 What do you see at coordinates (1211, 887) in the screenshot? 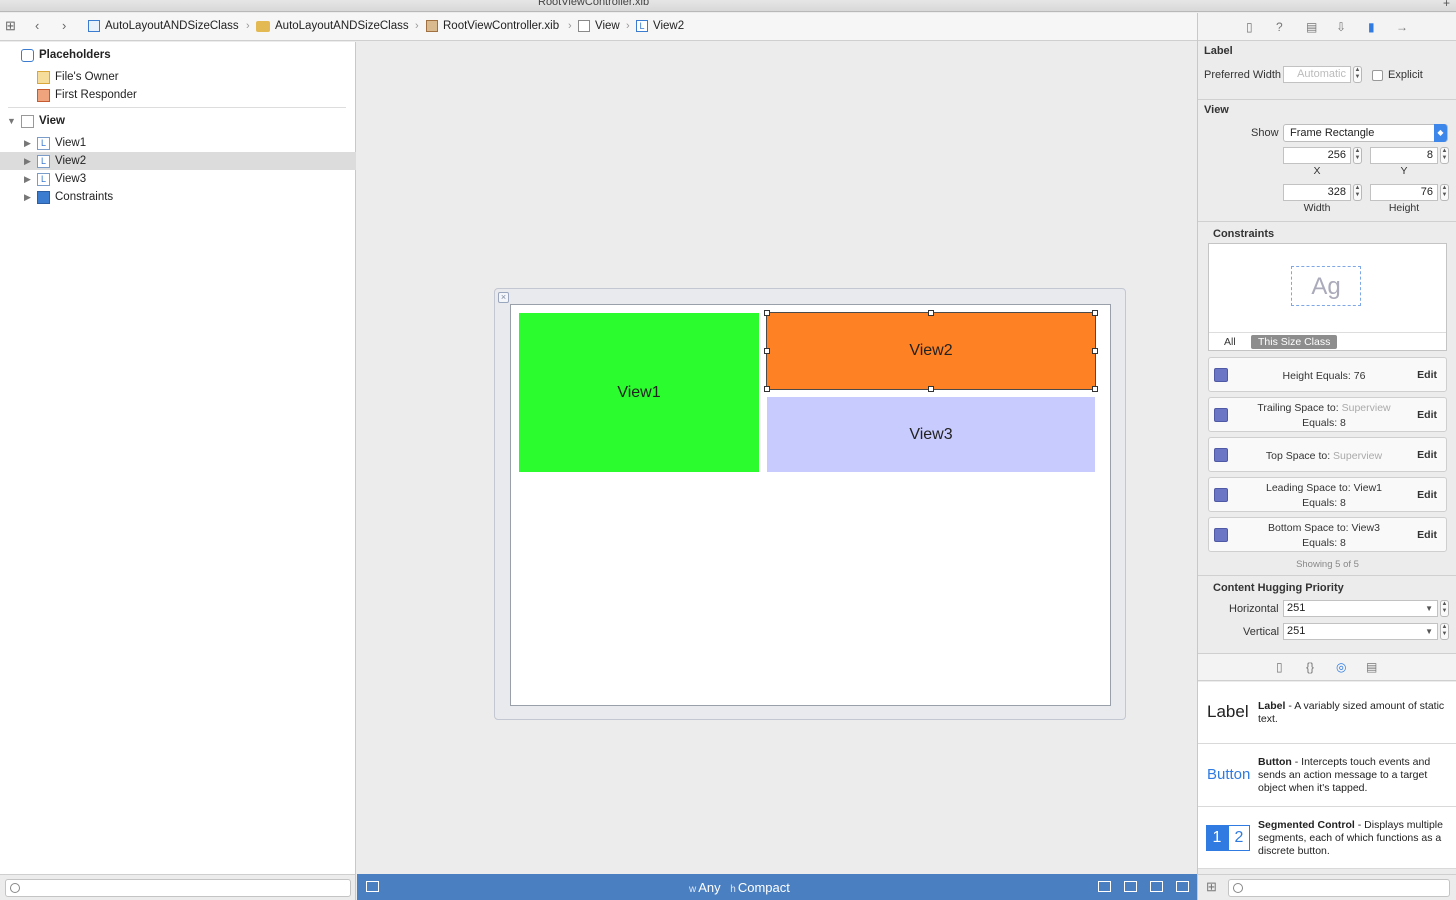
I see `grid-view-icon: ⊞` at bounding box center [1211, 887].